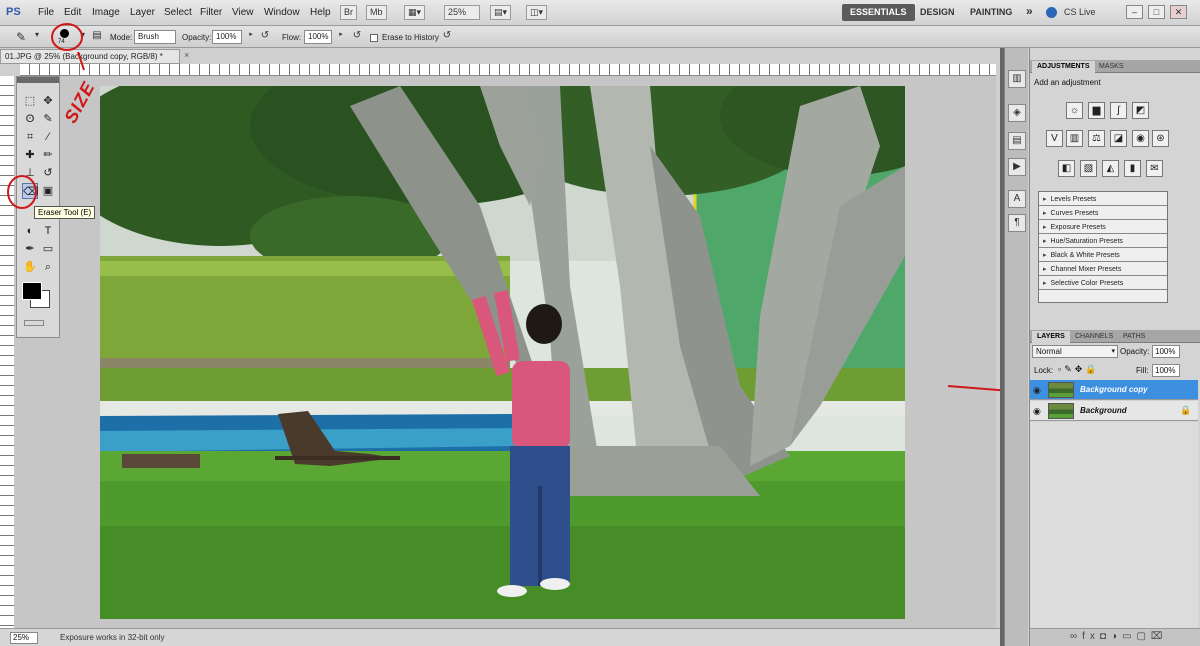 The width and height of the screenshot is (1200, 646). Describe the element at coordinates (24, 638) in the screenshot. I see `status-zoom-input: 25%` at that location.